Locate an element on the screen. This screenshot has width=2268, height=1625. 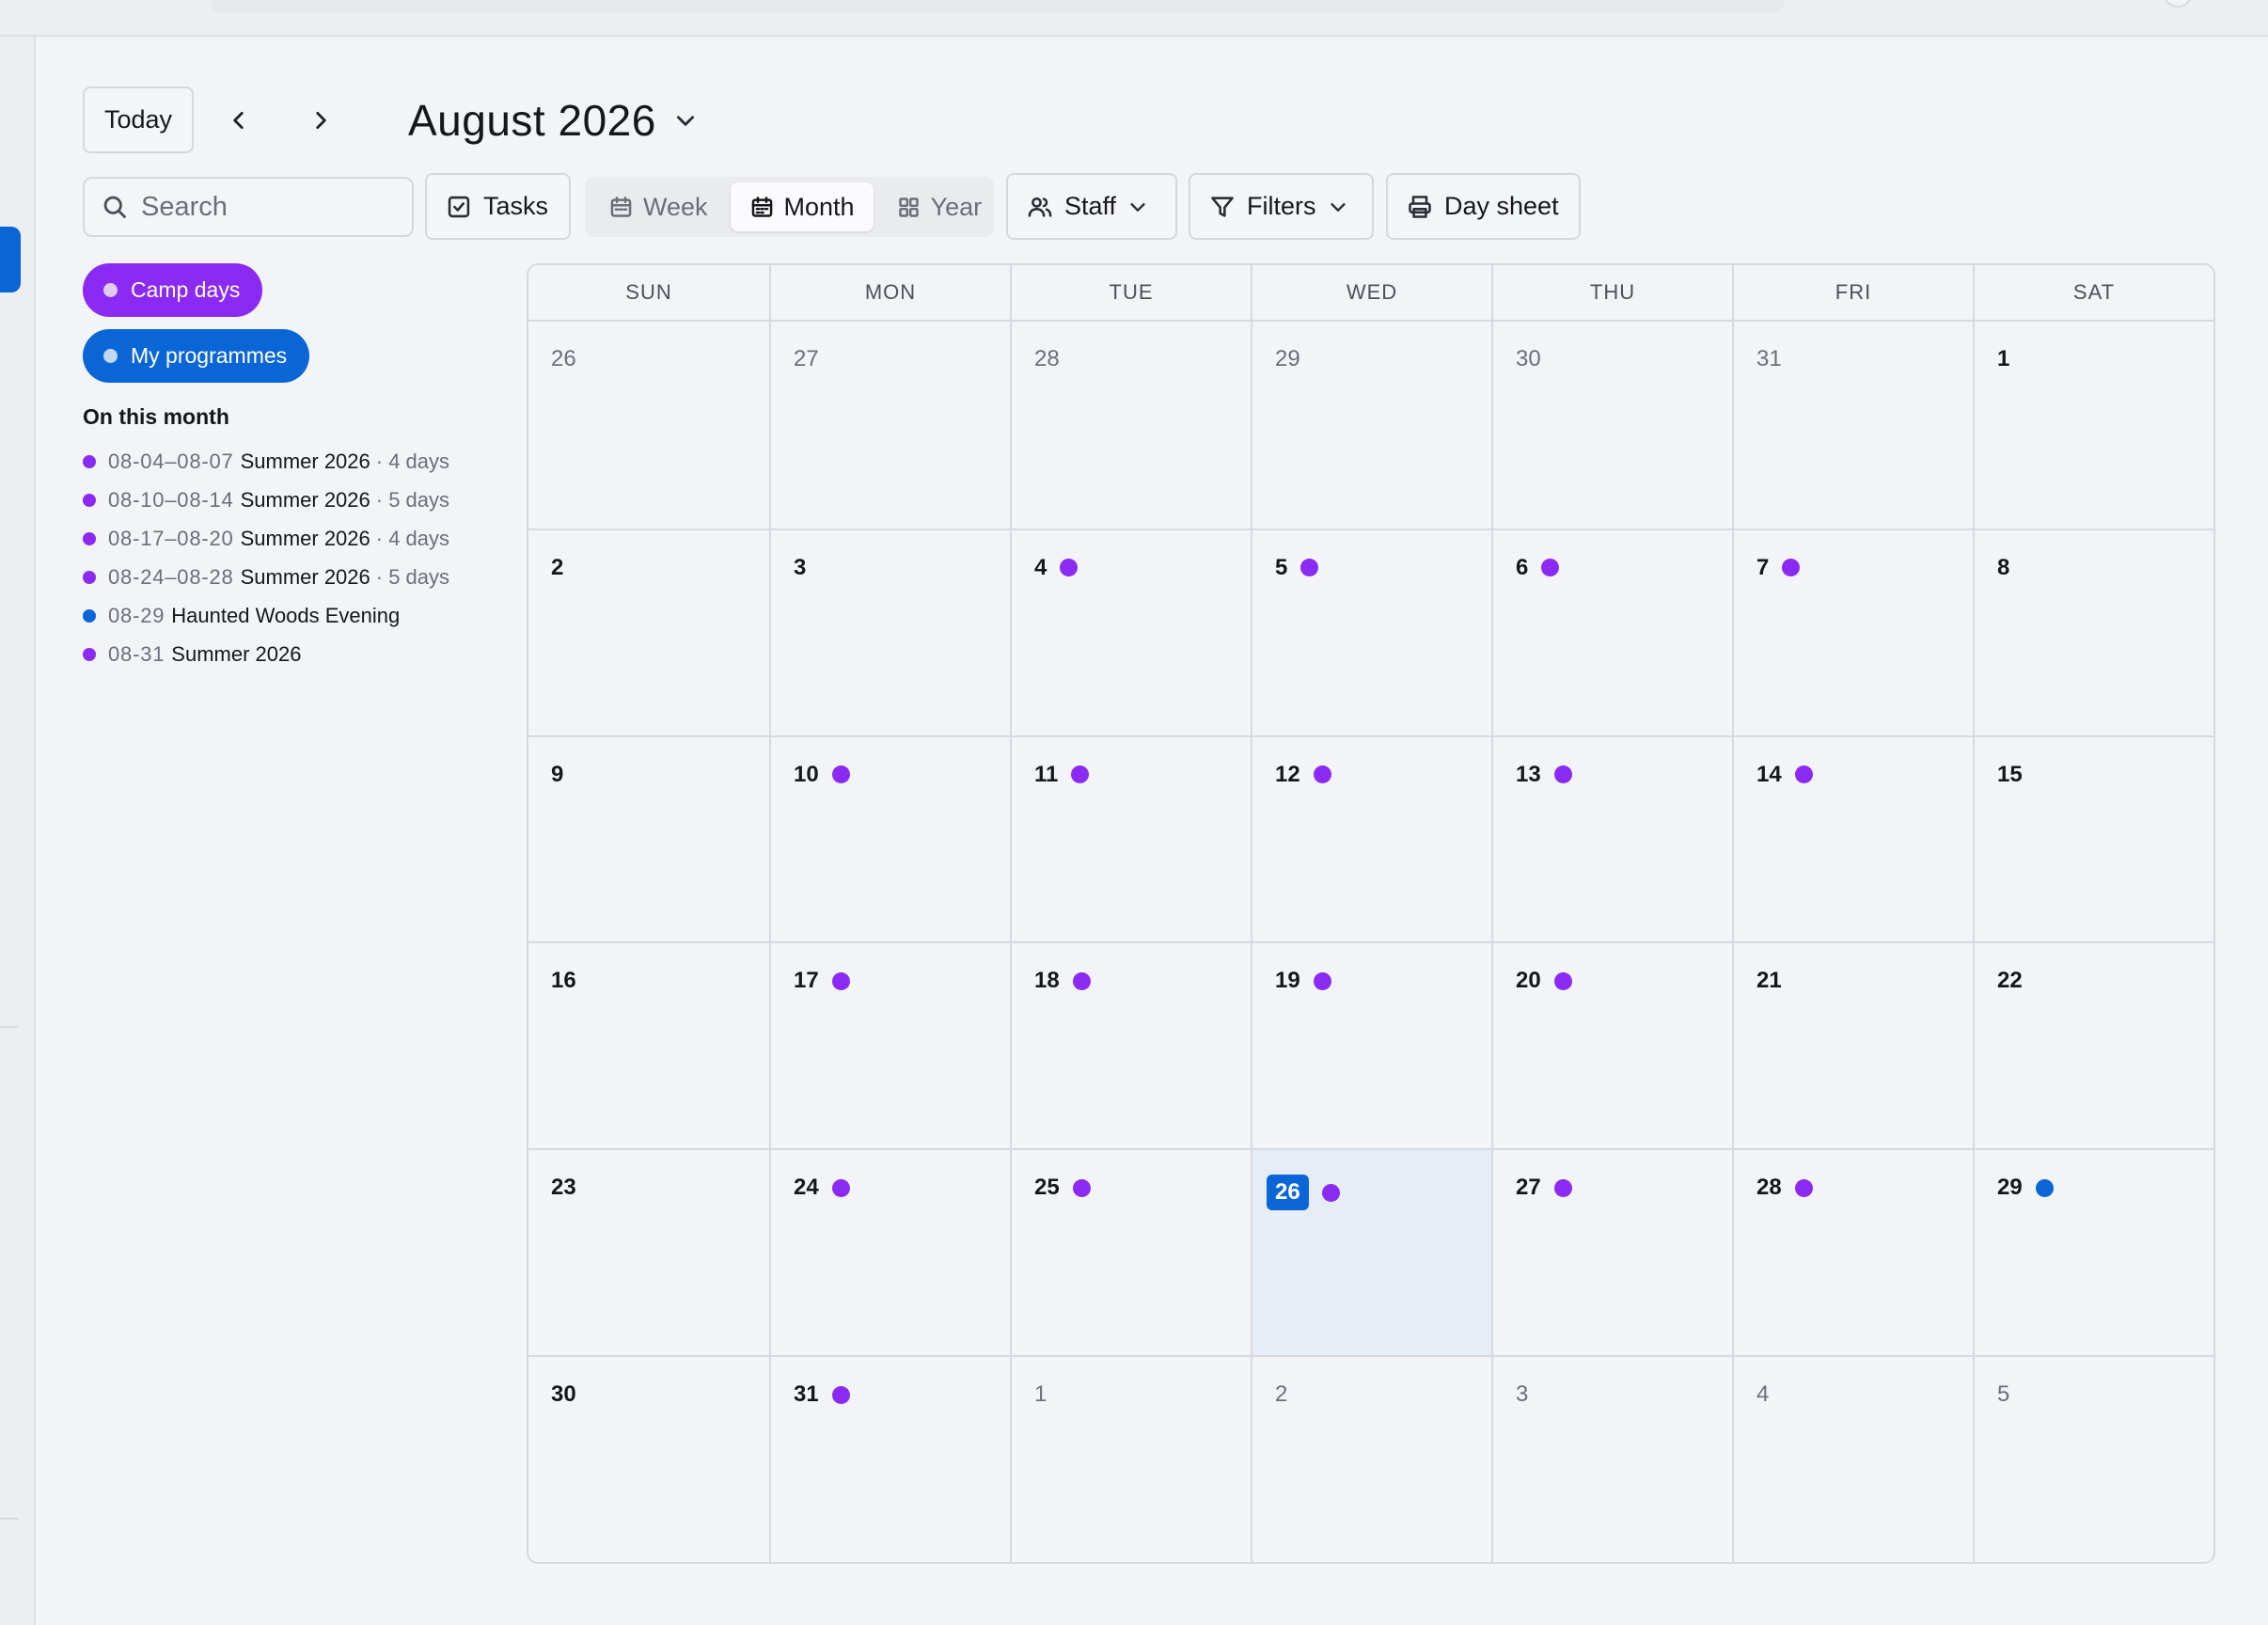
programme-dot is located at coordinates (2045, 1187).